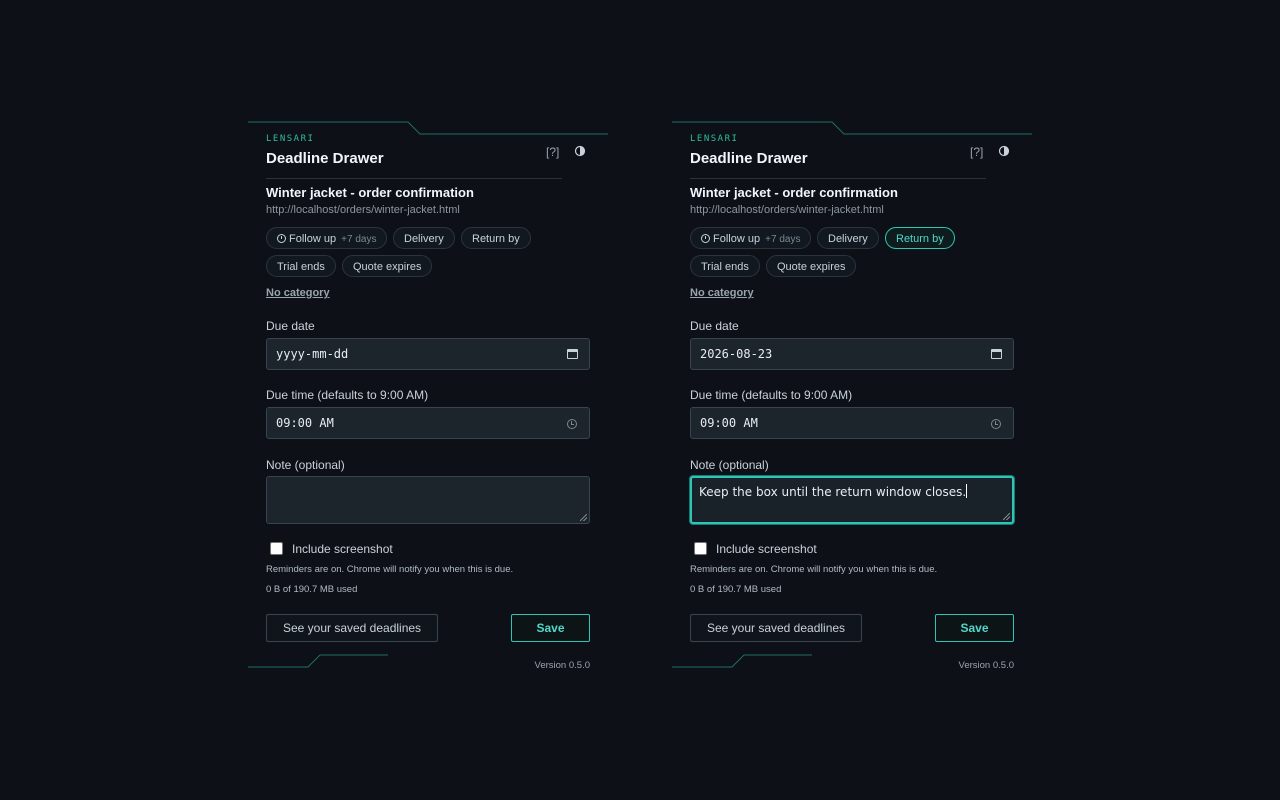 This screenshot has height=800, width=1280. Describe the element at coordinates (428, 500) in the screenshot. I see `note-textarea` at that location.